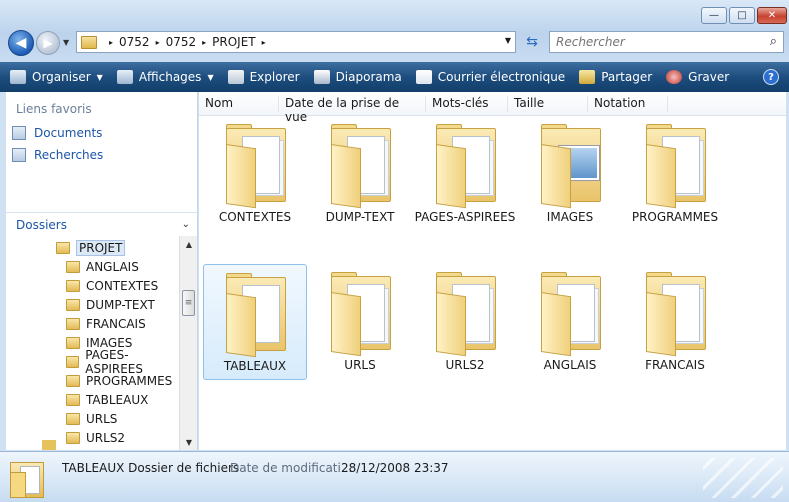 The image size is (789, 502). I want to click on folder-tile-images: IMAGES, so click(570, 174).